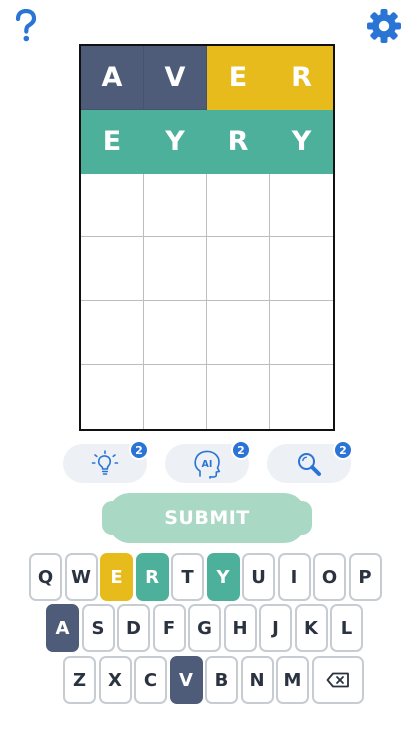 The width and height of the screenshot is (414, 736). I want to click on search-powerup-button: 2, so click(310, 461).